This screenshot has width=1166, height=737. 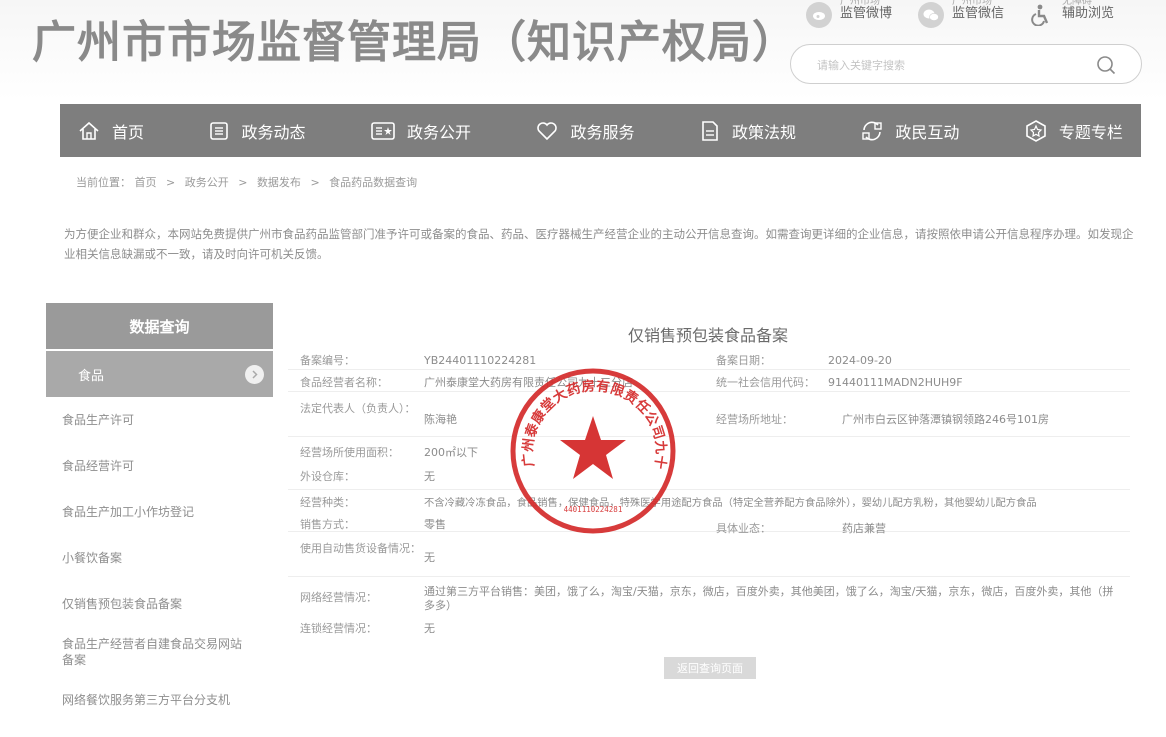 I want to click on sidebar-item-small-catering: 小餐饮备案, so click(x=162, y=558).